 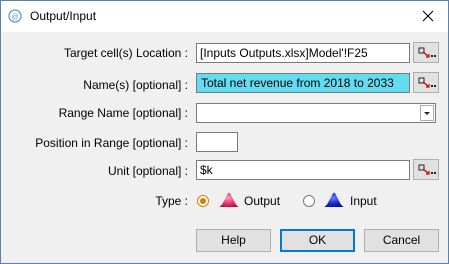 I want to click on names-pick-button, so click(x=426, y=82).